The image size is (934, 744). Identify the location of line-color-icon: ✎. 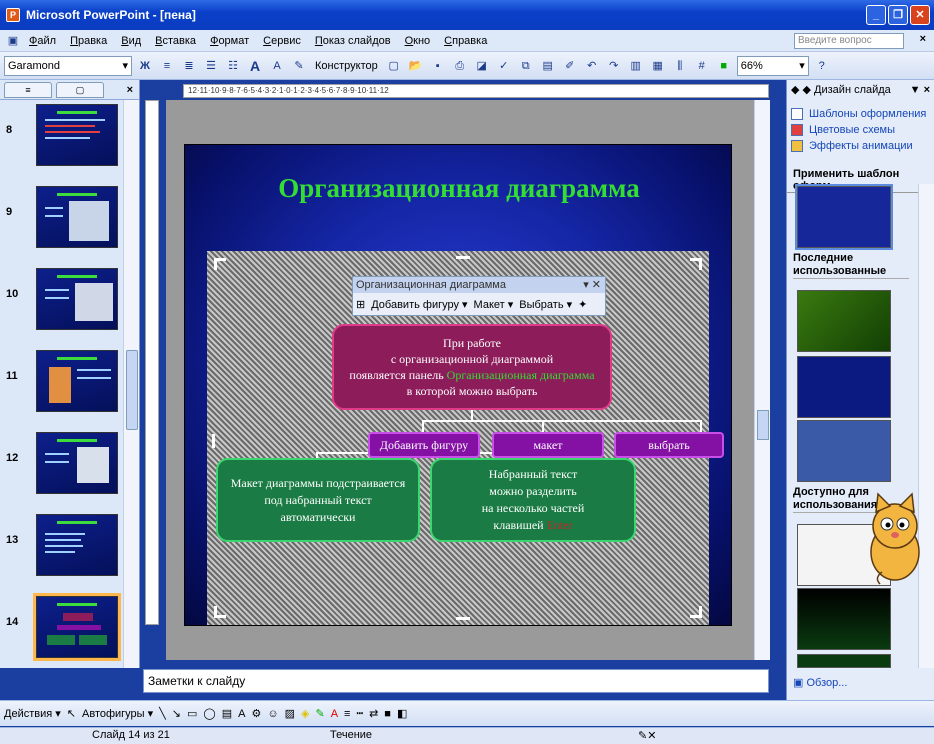
(319, 713).